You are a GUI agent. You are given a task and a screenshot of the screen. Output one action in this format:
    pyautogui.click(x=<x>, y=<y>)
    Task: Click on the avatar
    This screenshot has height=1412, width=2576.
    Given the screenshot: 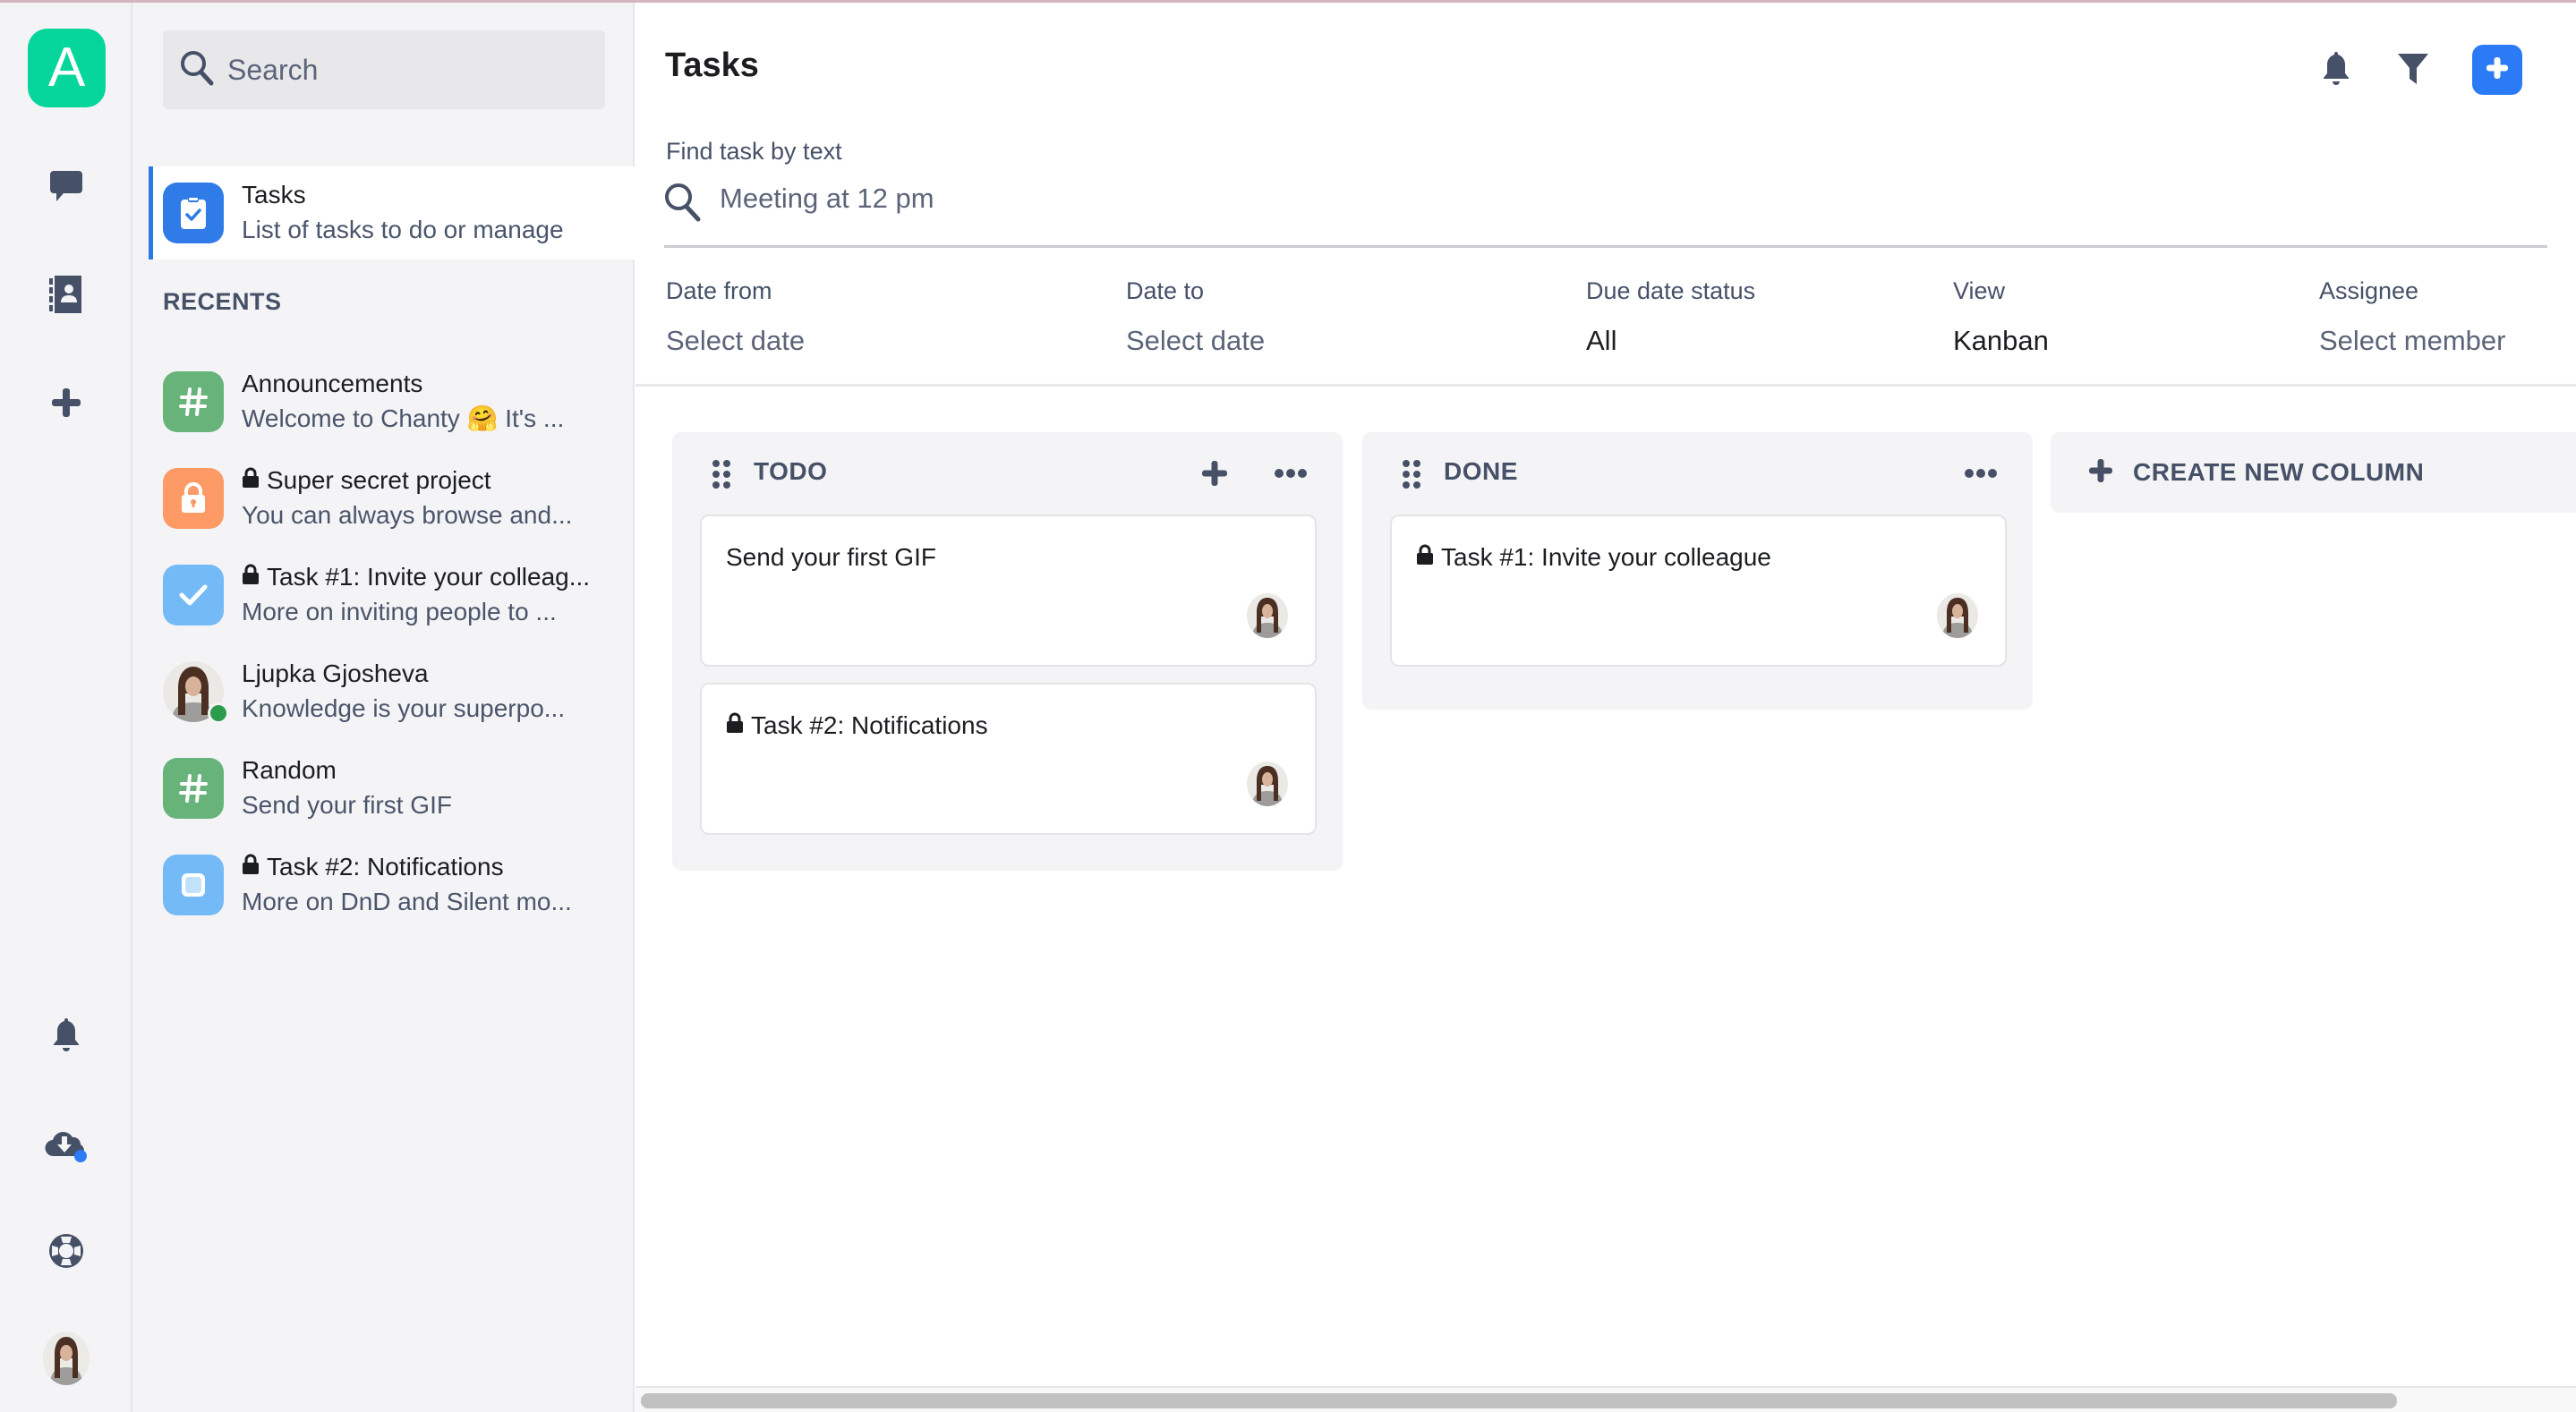 What is the action you would take?
    pyautogui.click(x=196, y=692)
    